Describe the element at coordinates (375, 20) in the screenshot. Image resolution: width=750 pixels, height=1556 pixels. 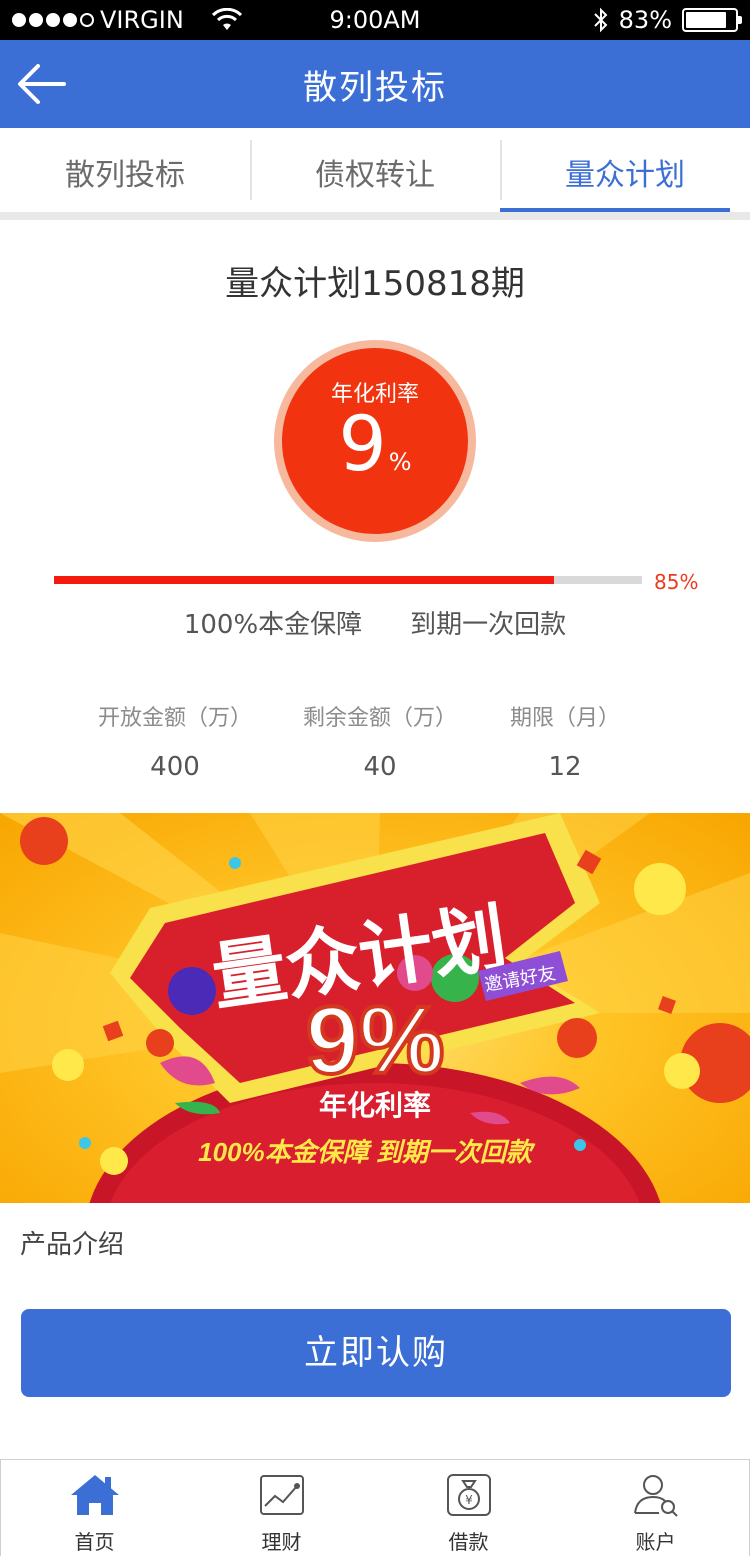
I see `status-bar: VIRGIN 9:00AM 83%` at that location.